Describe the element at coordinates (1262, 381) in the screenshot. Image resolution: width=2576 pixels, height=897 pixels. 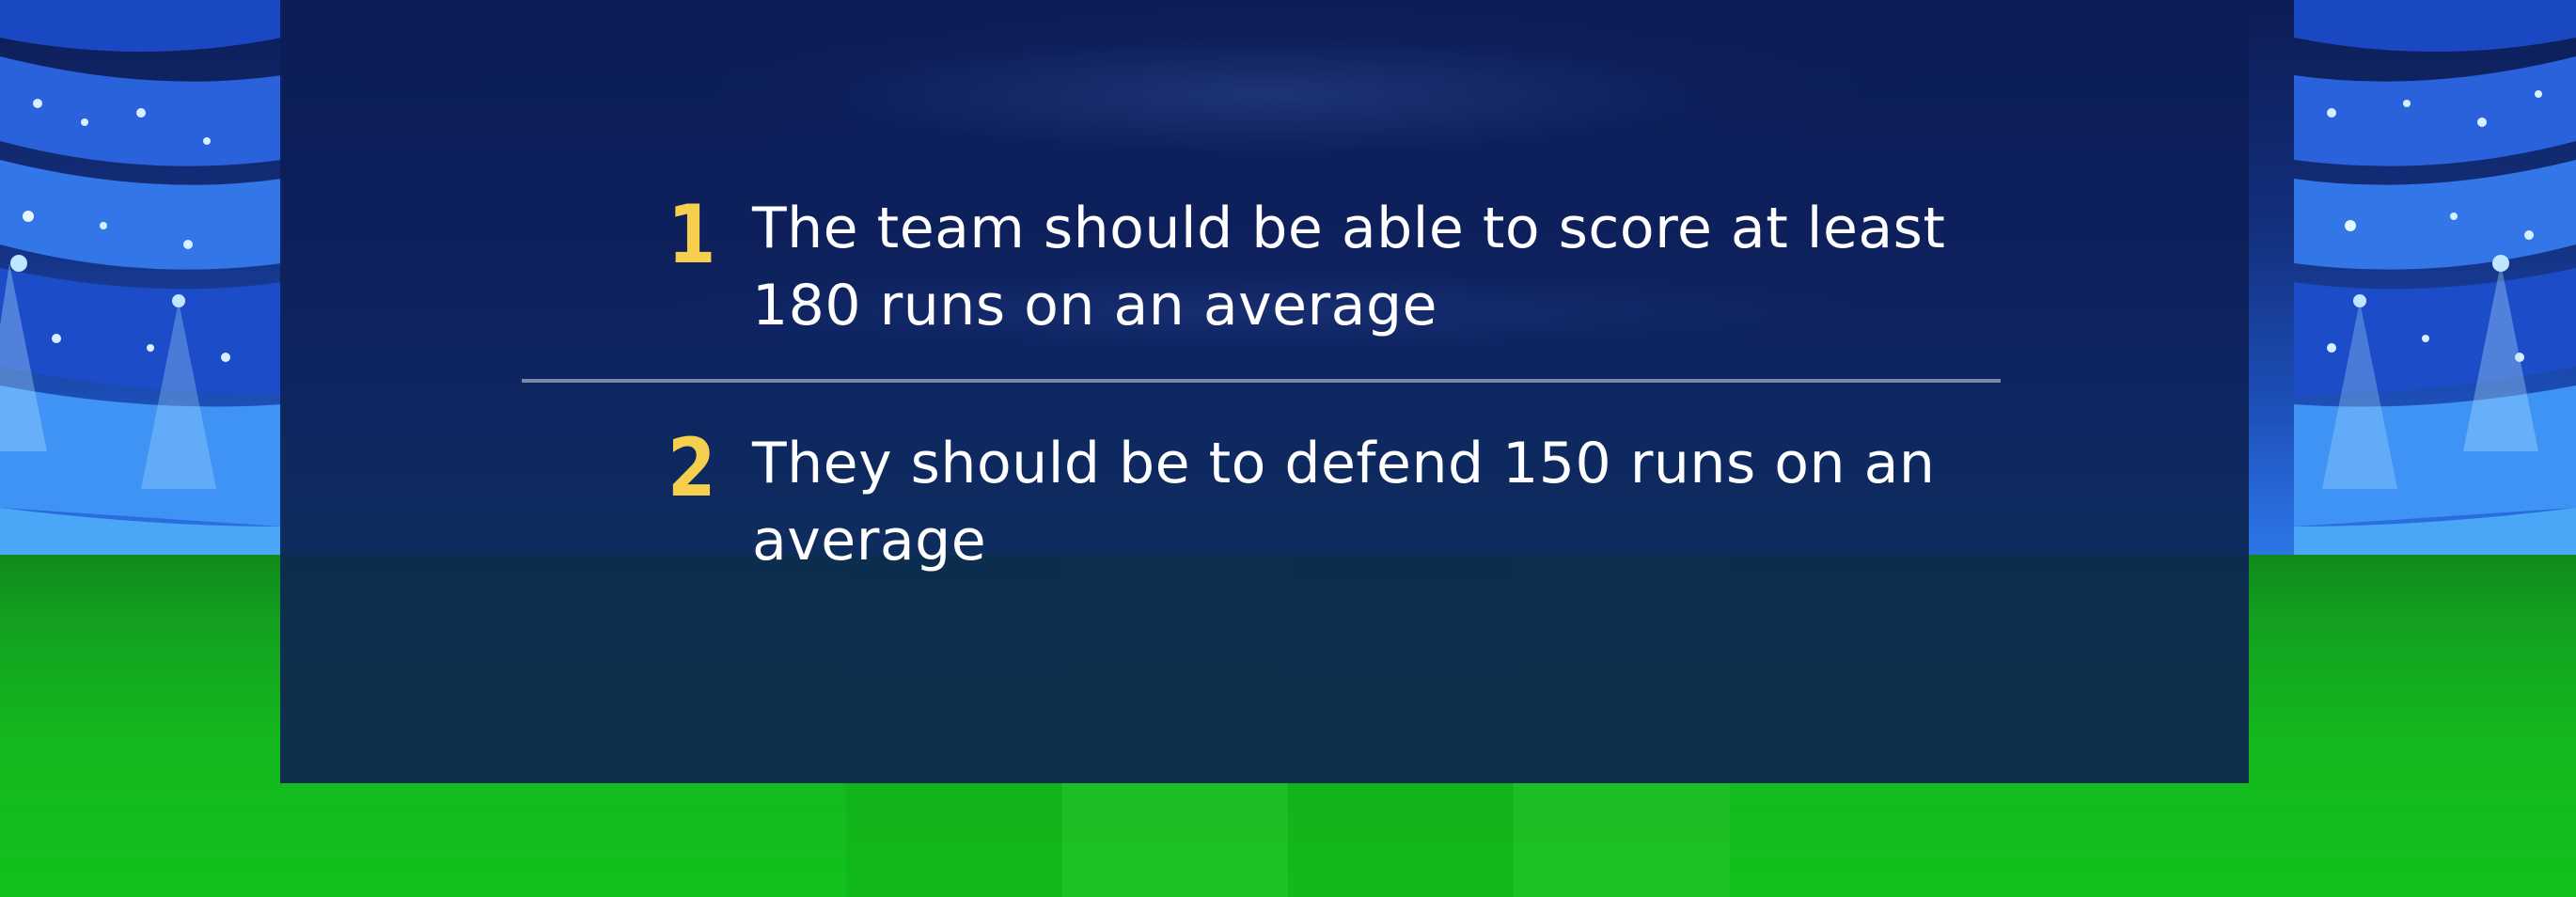
I see `divider` at that location.